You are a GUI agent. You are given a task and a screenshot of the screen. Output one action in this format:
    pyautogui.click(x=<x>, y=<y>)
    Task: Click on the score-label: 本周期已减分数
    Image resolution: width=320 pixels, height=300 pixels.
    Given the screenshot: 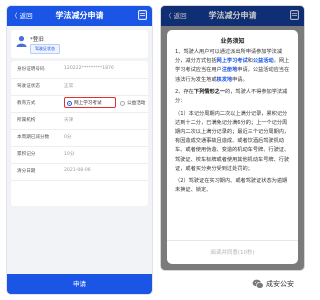 What is the action you would take?
    pyautogui.click(x=33, y=137)
    